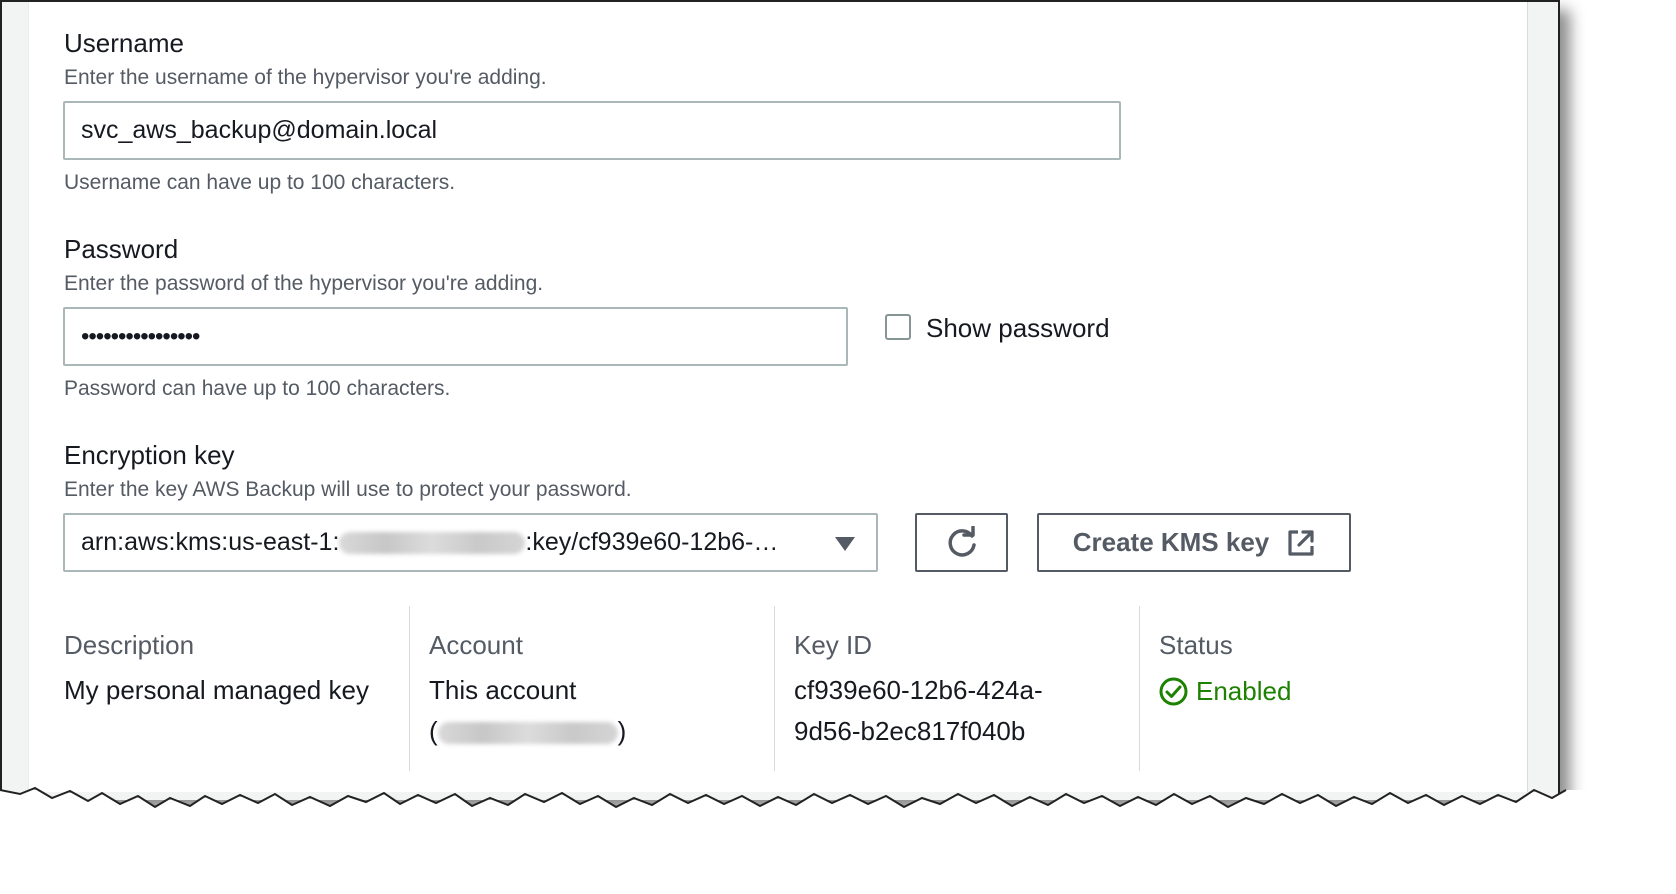  I want to click on create-kms-key-label: Create KMS key, so click(1171, 542).